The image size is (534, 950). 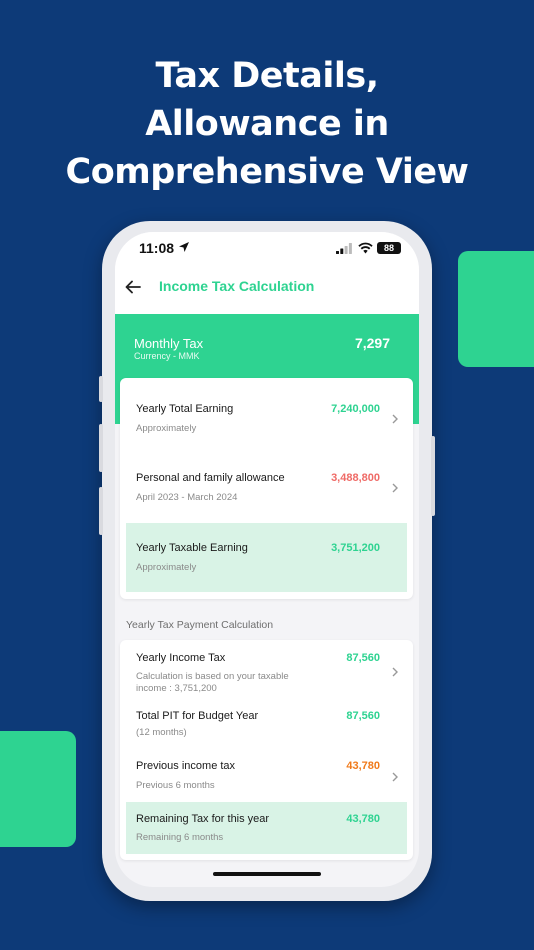 I want to click on phone-mute-switch, so click(x=101, y=389).